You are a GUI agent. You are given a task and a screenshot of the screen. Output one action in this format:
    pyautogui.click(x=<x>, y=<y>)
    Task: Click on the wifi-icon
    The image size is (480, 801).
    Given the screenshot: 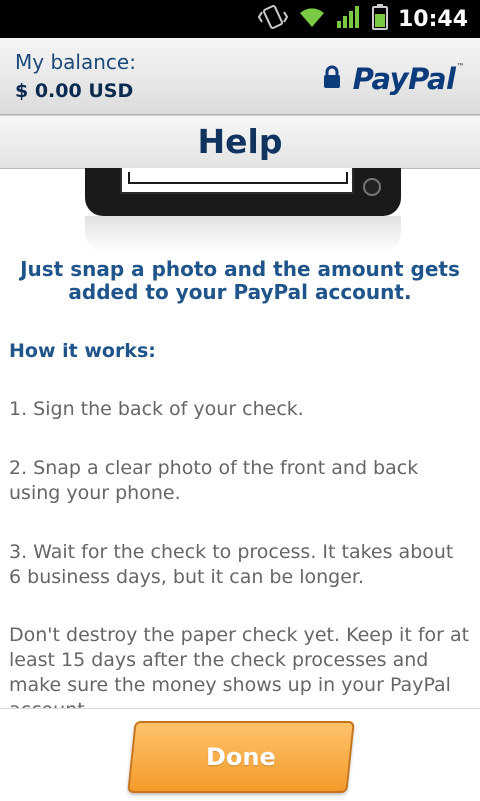 What is the action you would take?
    pyautogui.click(x=312, y=19)
    